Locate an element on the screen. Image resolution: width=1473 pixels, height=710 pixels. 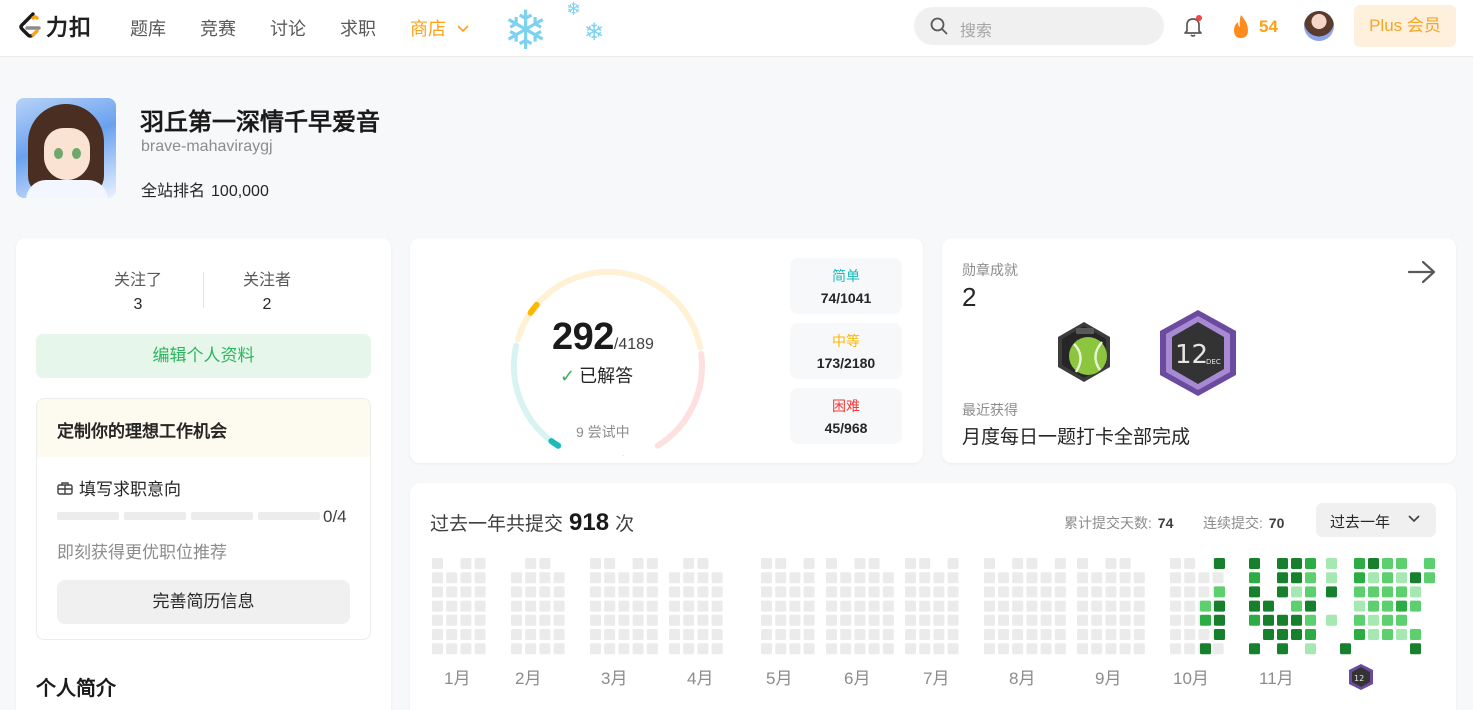
arrow-right-icon is located at coordinates (1422, 272).